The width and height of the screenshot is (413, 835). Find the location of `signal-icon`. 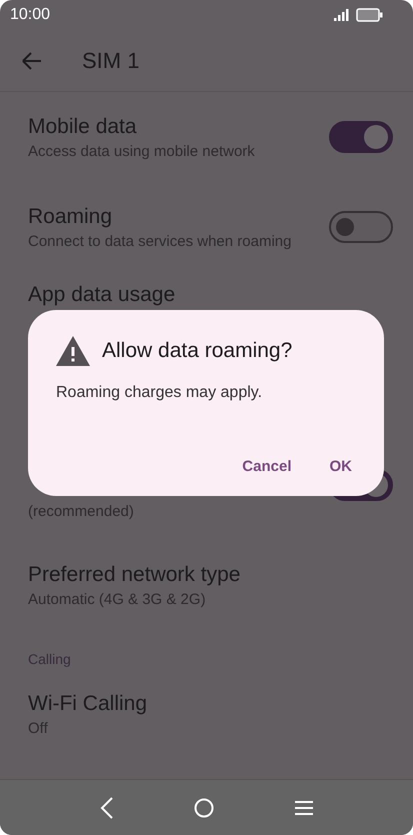

signal-icon is located at coordinates (342, 15).